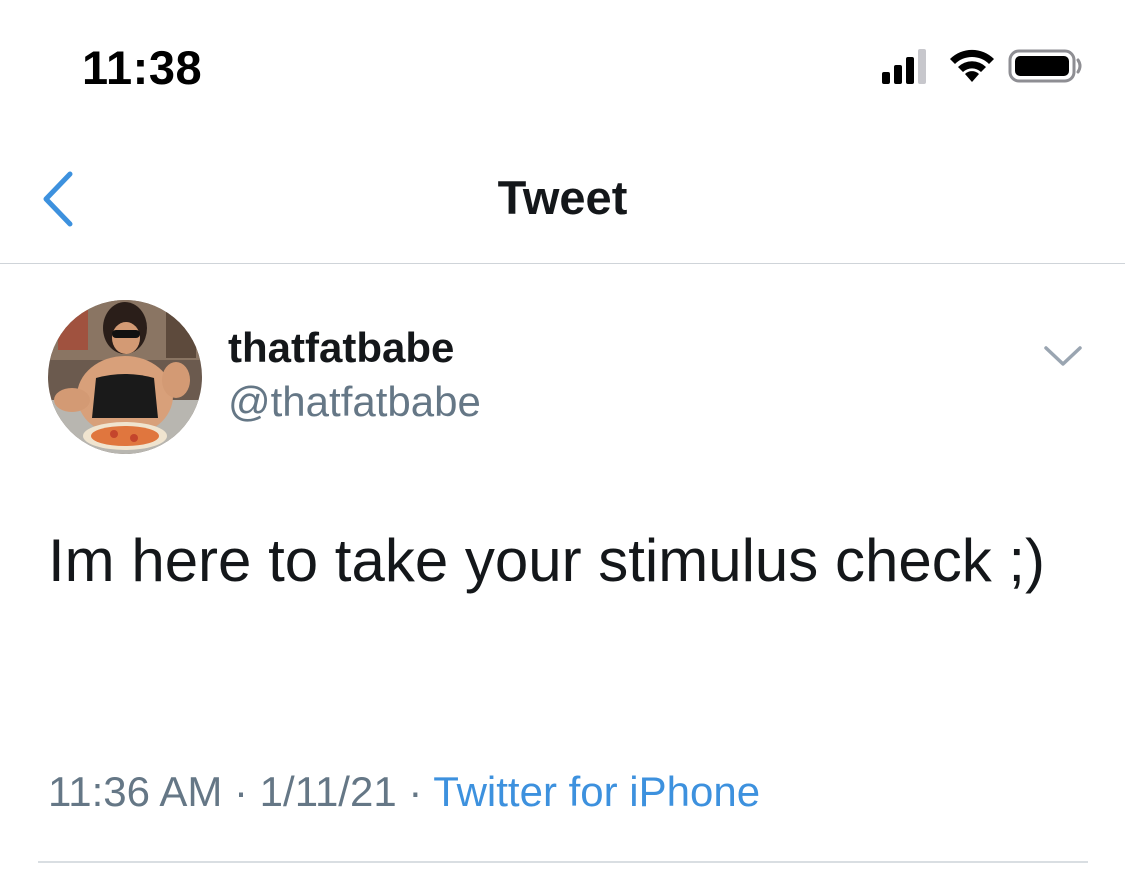 This screenshot has width=1125, height=869. I want to click on avatar, so click(125, 377).